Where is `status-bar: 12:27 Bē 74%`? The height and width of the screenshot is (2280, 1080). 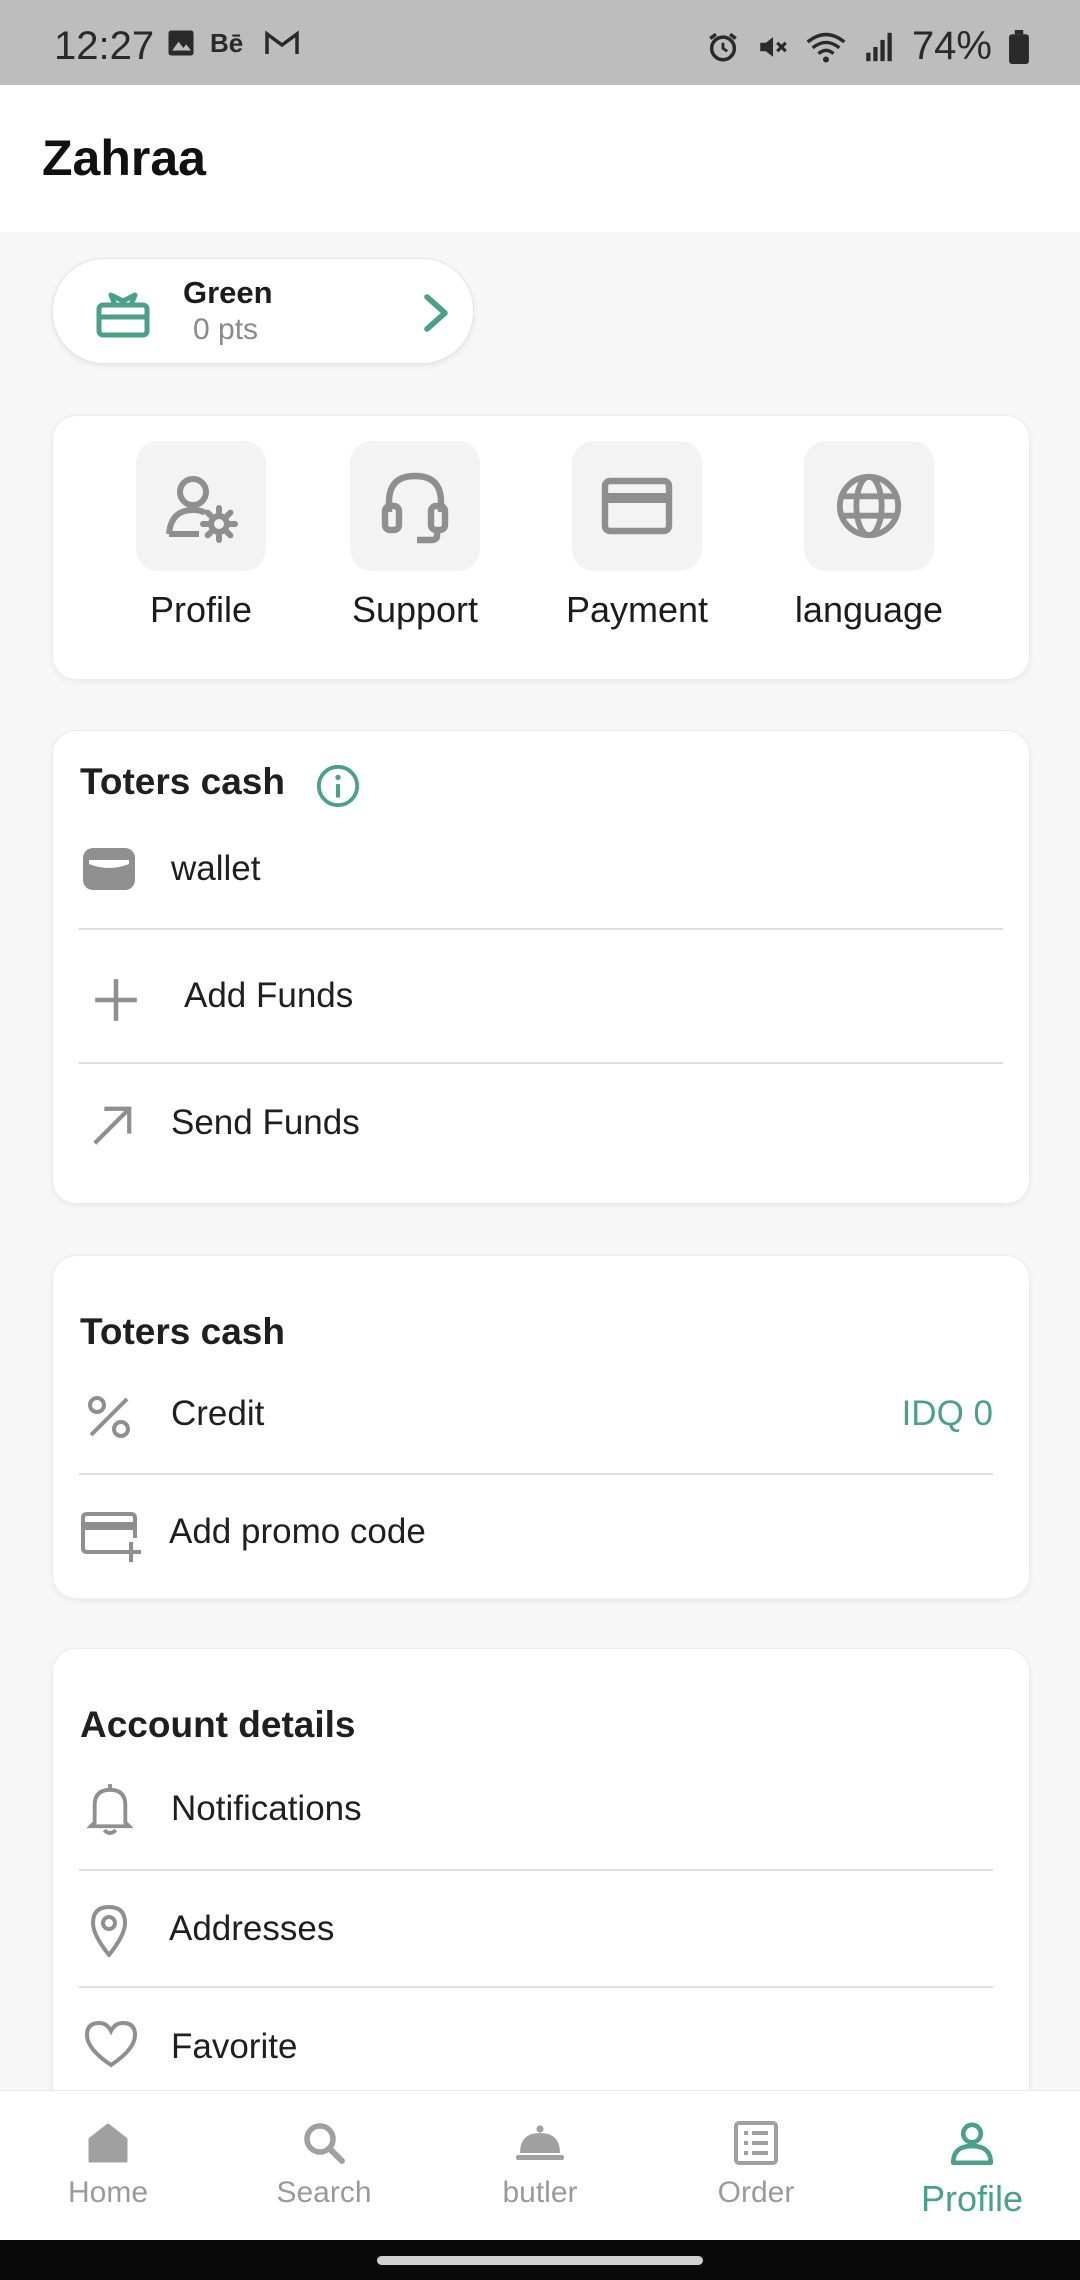 status-bar: 12:27 Bē 74% is located at coordinates (540, 42).